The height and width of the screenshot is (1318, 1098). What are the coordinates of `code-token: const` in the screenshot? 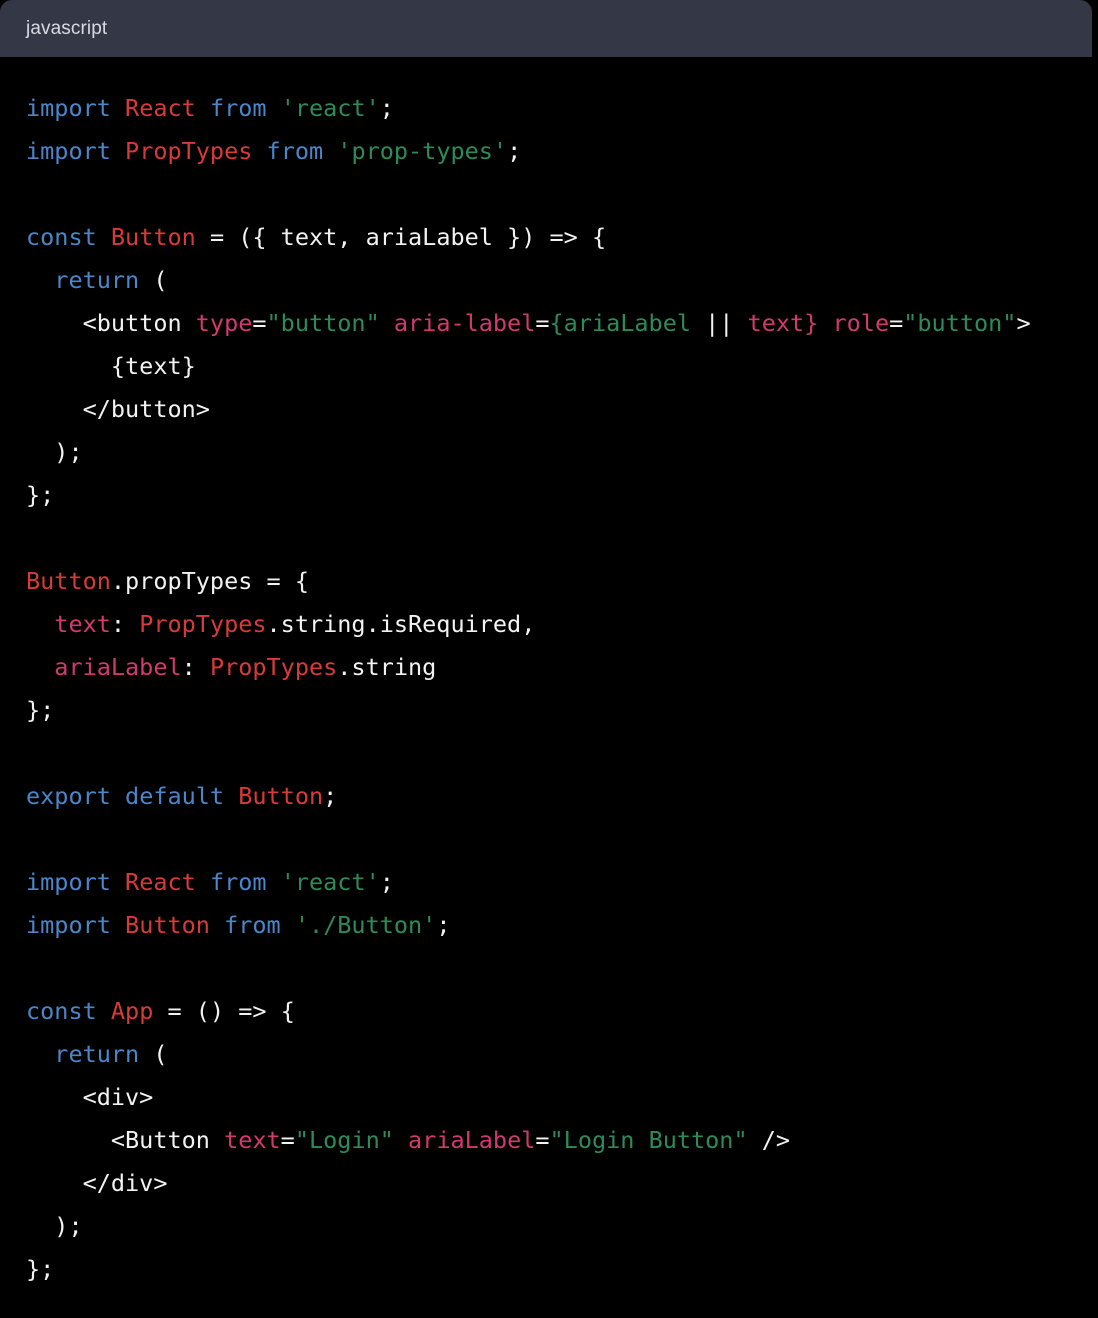 It's located at (61, 1011).